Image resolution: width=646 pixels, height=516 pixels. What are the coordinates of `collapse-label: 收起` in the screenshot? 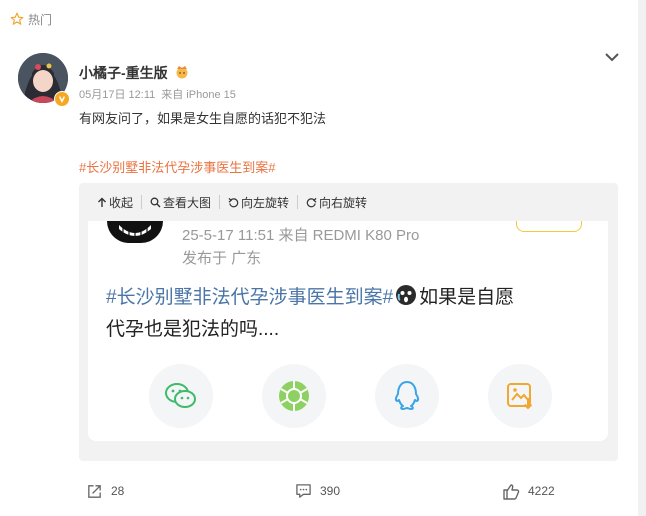 It's located at (121, 202).